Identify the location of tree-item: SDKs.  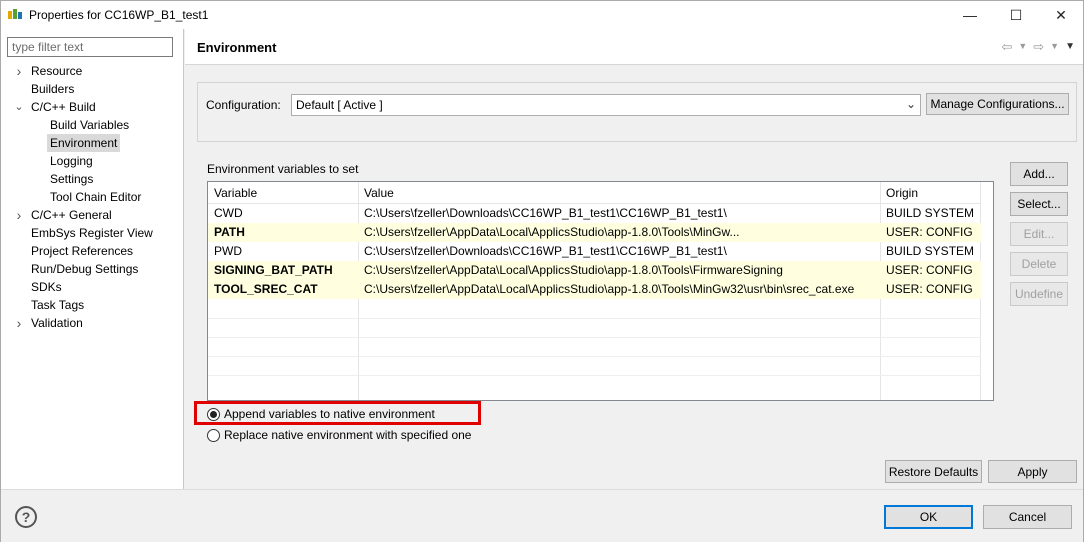
(92, 287).